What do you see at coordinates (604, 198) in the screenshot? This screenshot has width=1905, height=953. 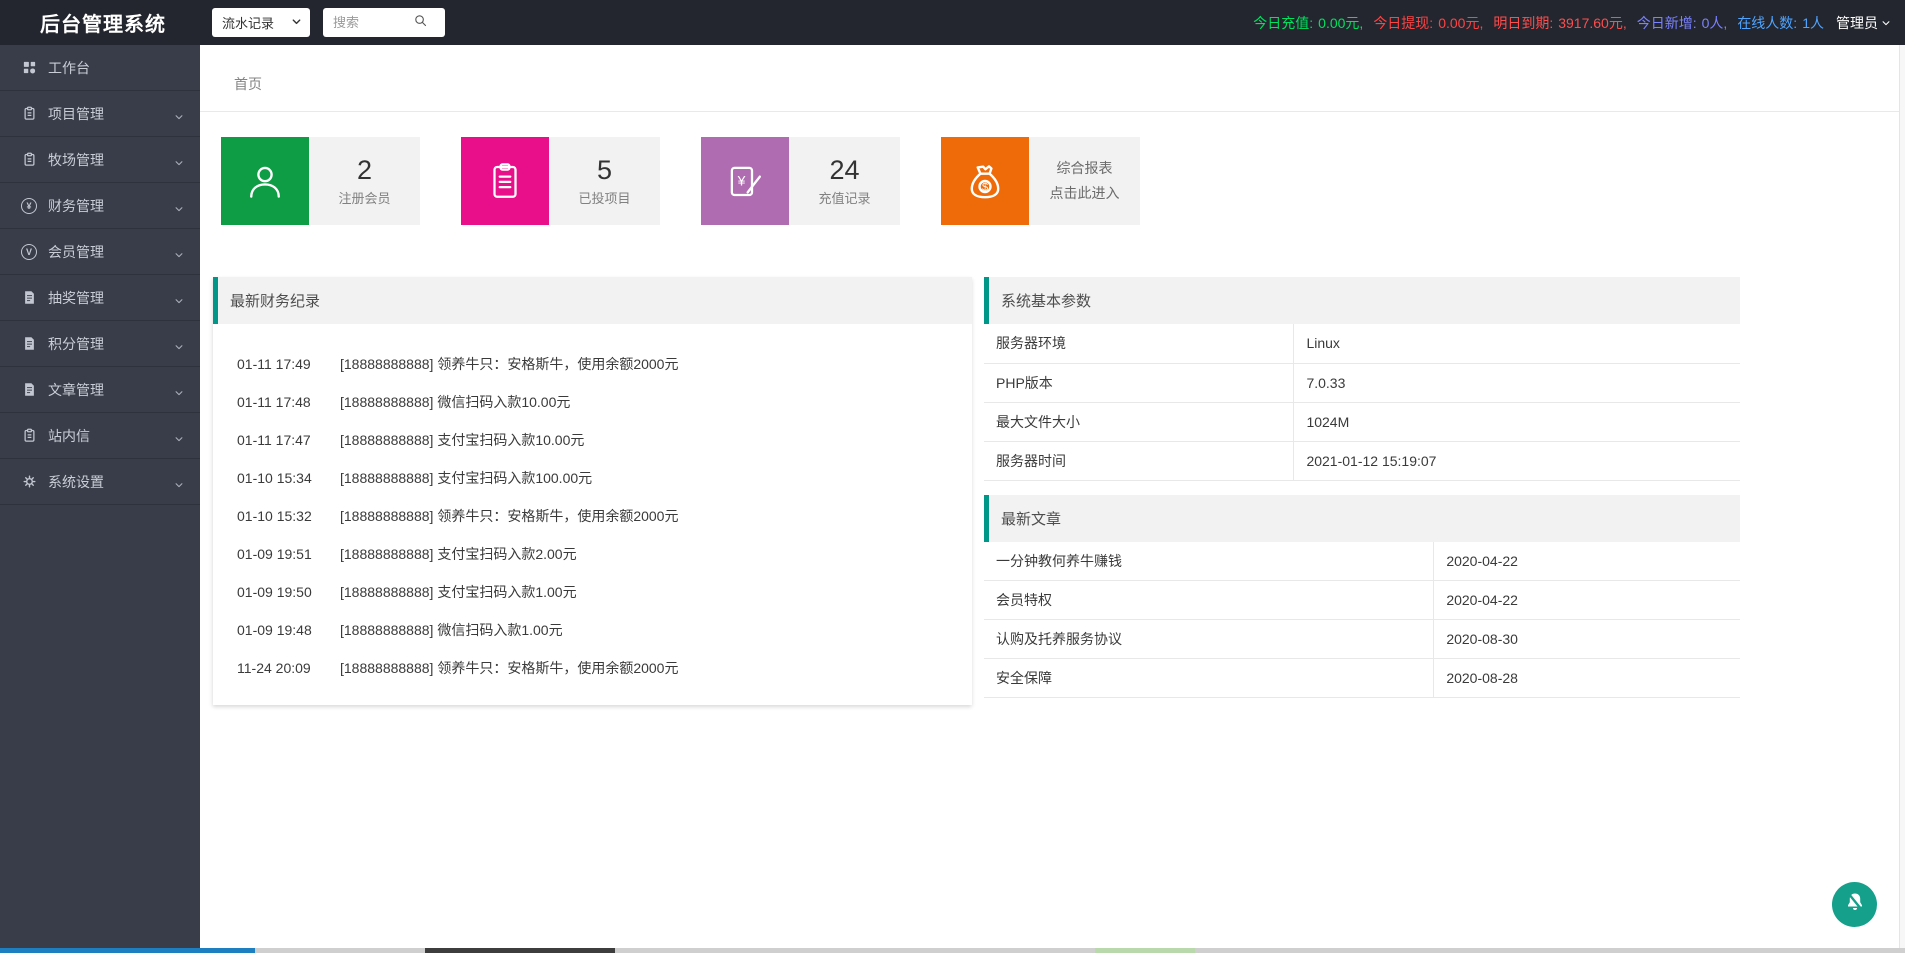 I see `card-label: 已投项目` at bounding box center [604, 198].